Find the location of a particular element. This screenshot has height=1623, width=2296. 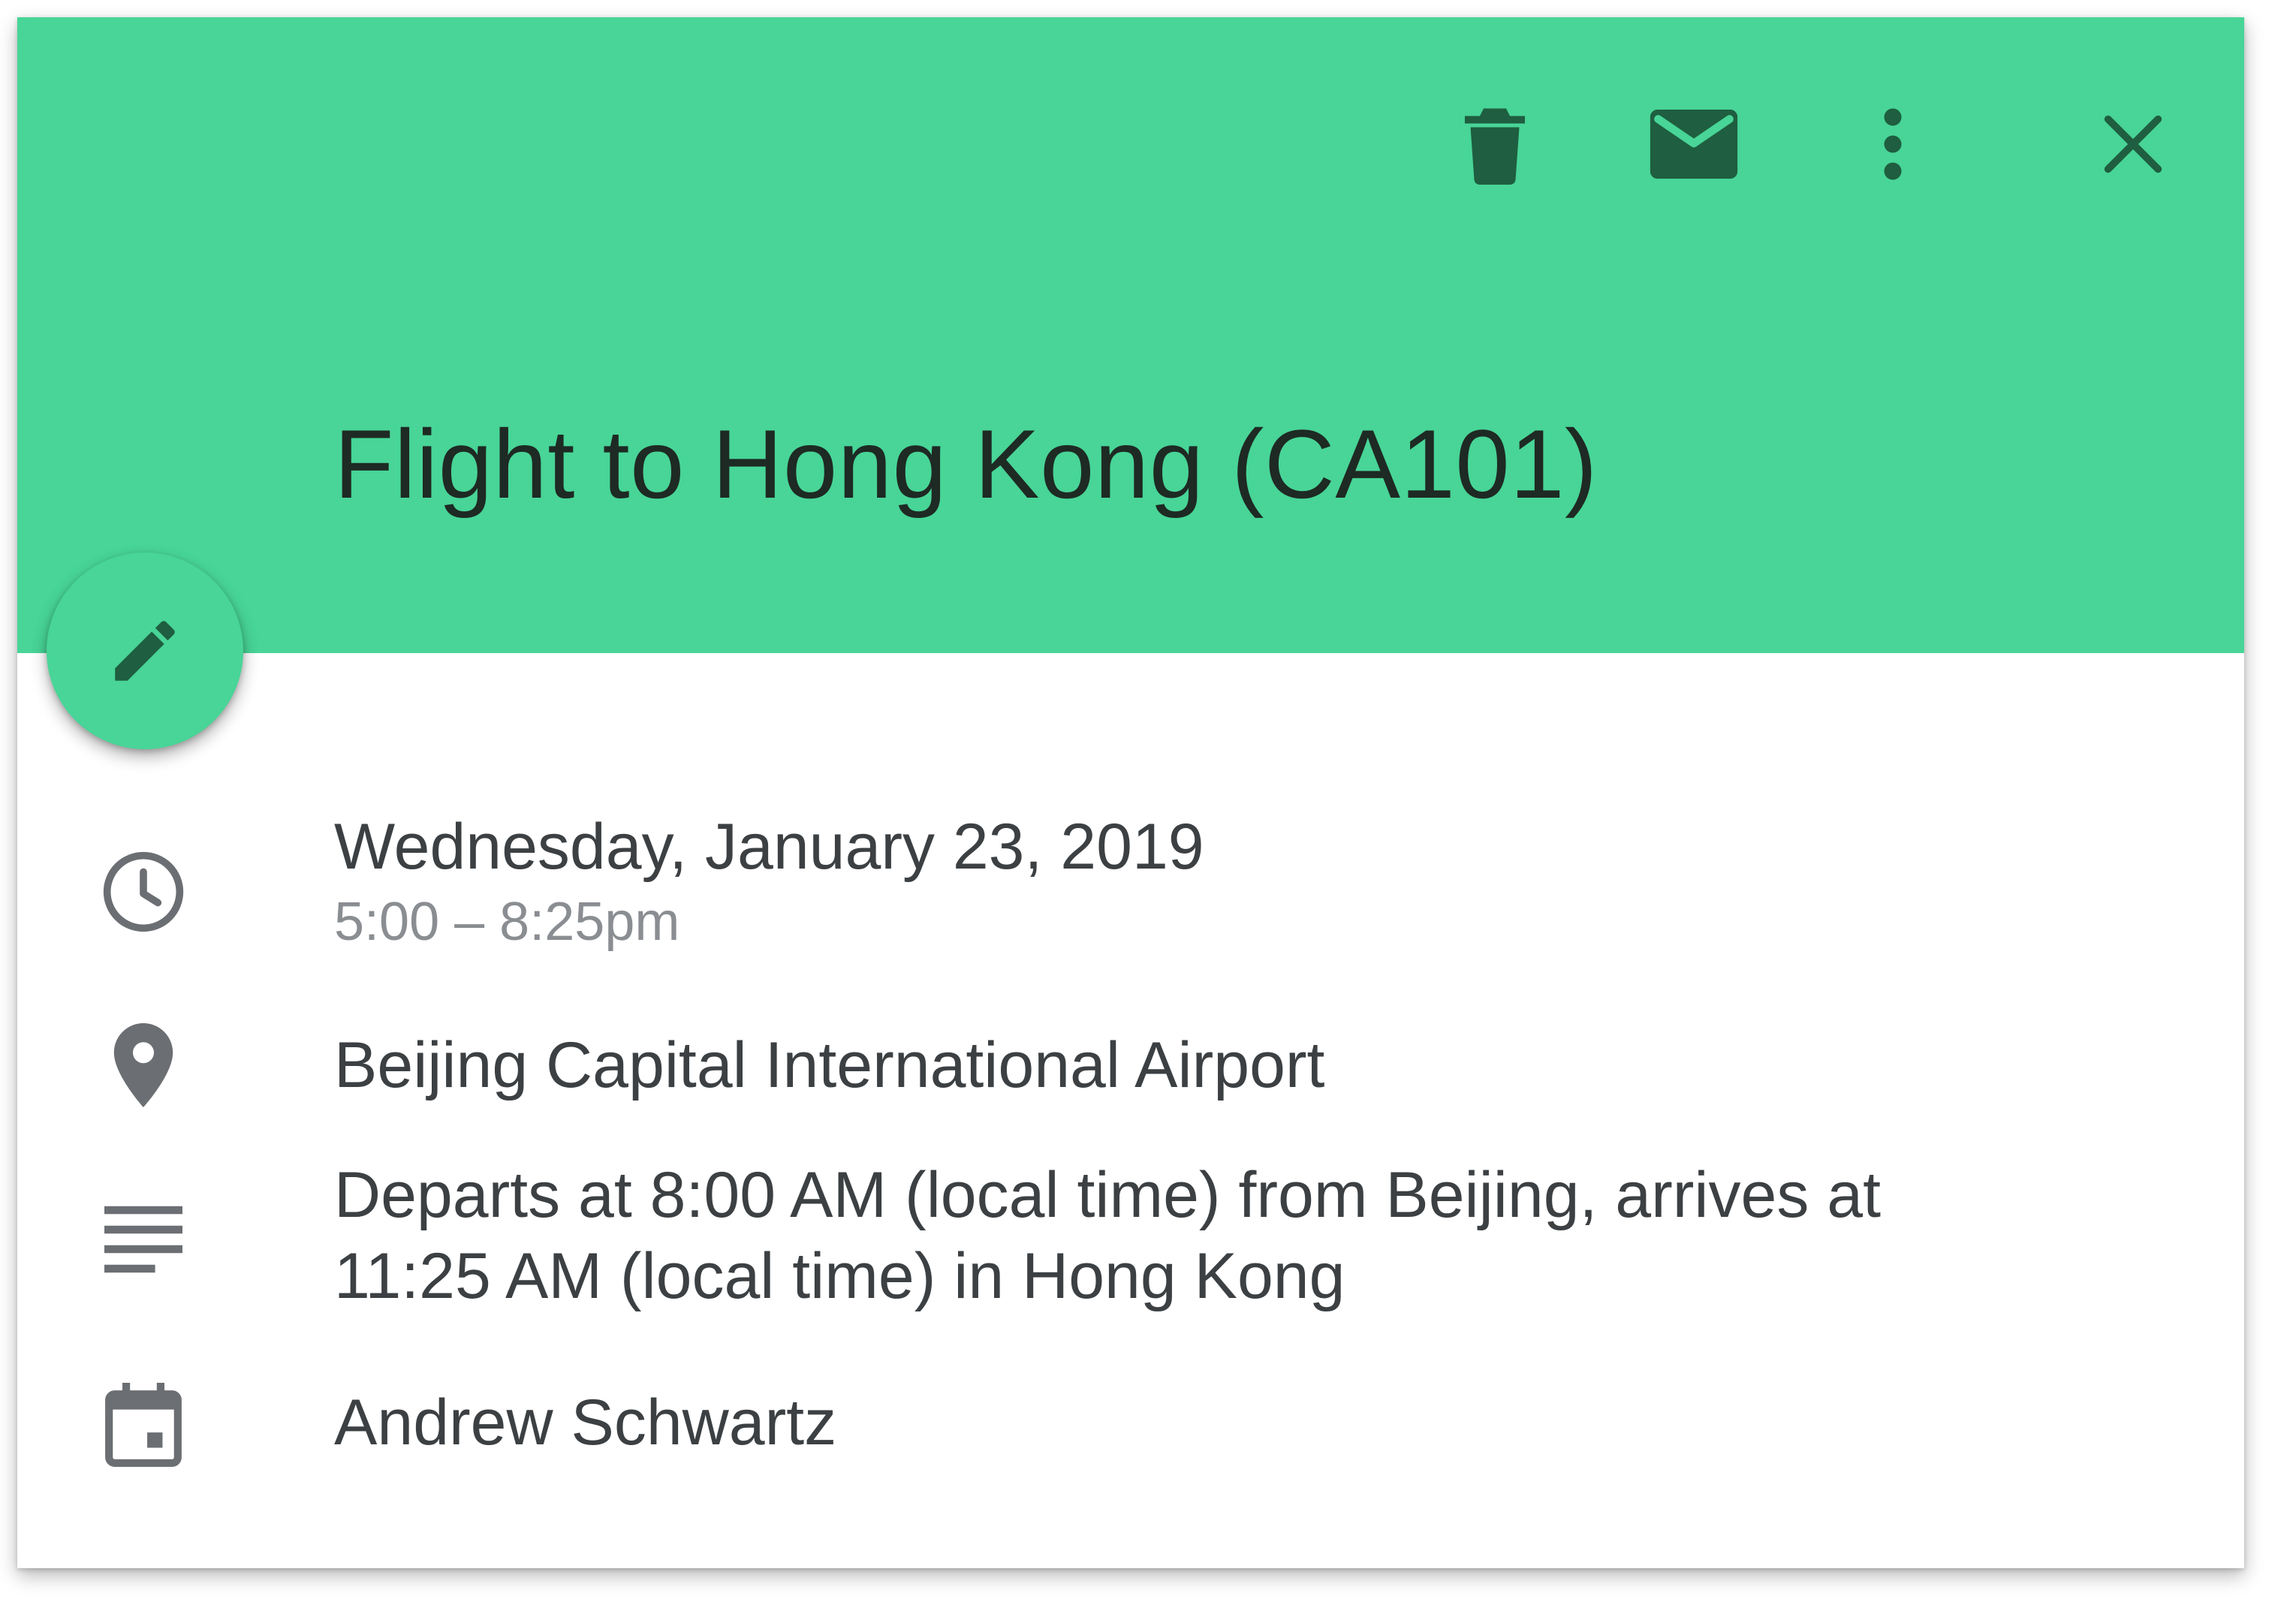

edit-event-button is located at coordinates (145, 651).